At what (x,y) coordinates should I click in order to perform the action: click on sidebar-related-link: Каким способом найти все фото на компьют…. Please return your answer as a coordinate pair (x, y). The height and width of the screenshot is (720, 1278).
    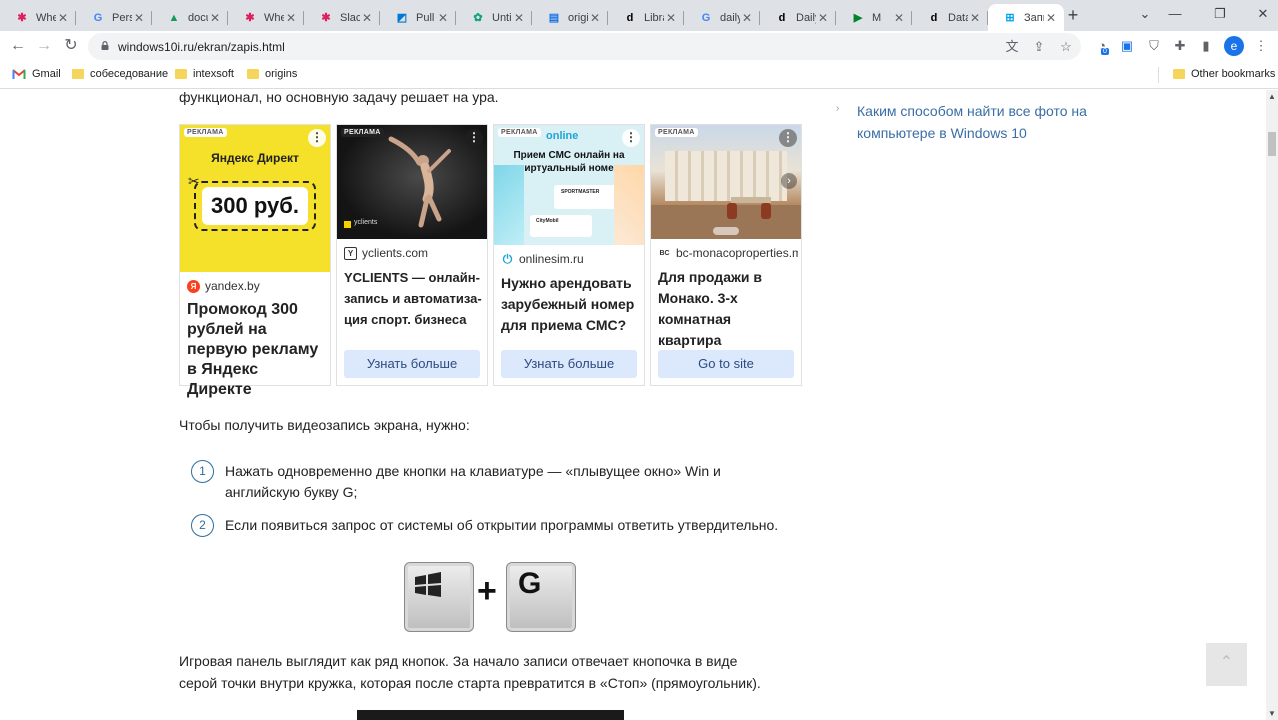
    Looking at the image, I should click on (987, 122).